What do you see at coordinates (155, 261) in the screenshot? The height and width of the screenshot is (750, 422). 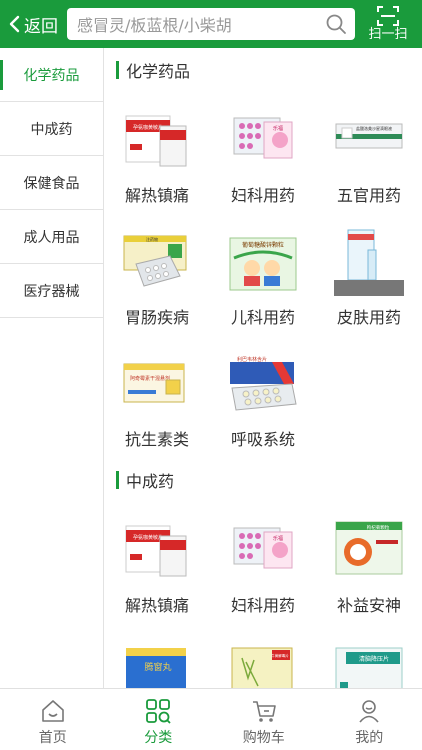 I see `product-box-image: 注药物` at bounding box center [155, 261].